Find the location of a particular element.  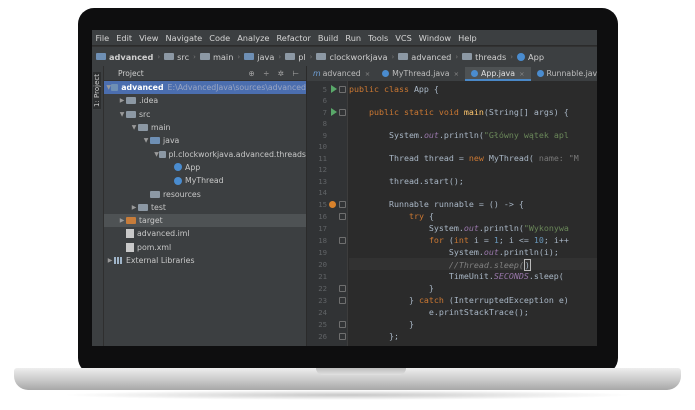

tree-item: ▶ test is located at coordinates (205, 207).